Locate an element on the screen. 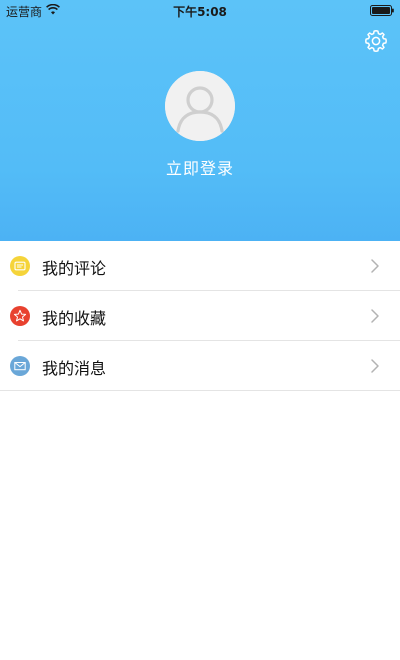 Image resolution: width=400 pixels, height=660 pixels. menu-item-label: 我的消息 is located at coordinates (74, 368).